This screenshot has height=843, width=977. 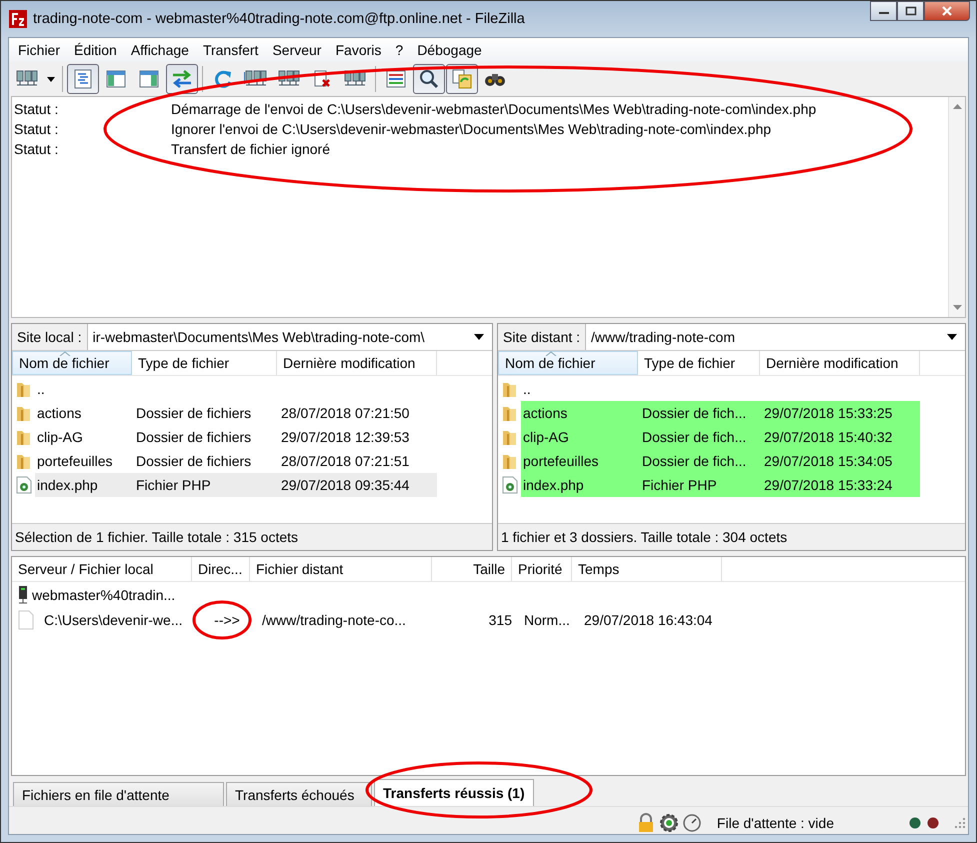 I want to click on file-row: actions Dossier de fichiers 28/07/2018 07:21:50, so click(x=236, y=413).